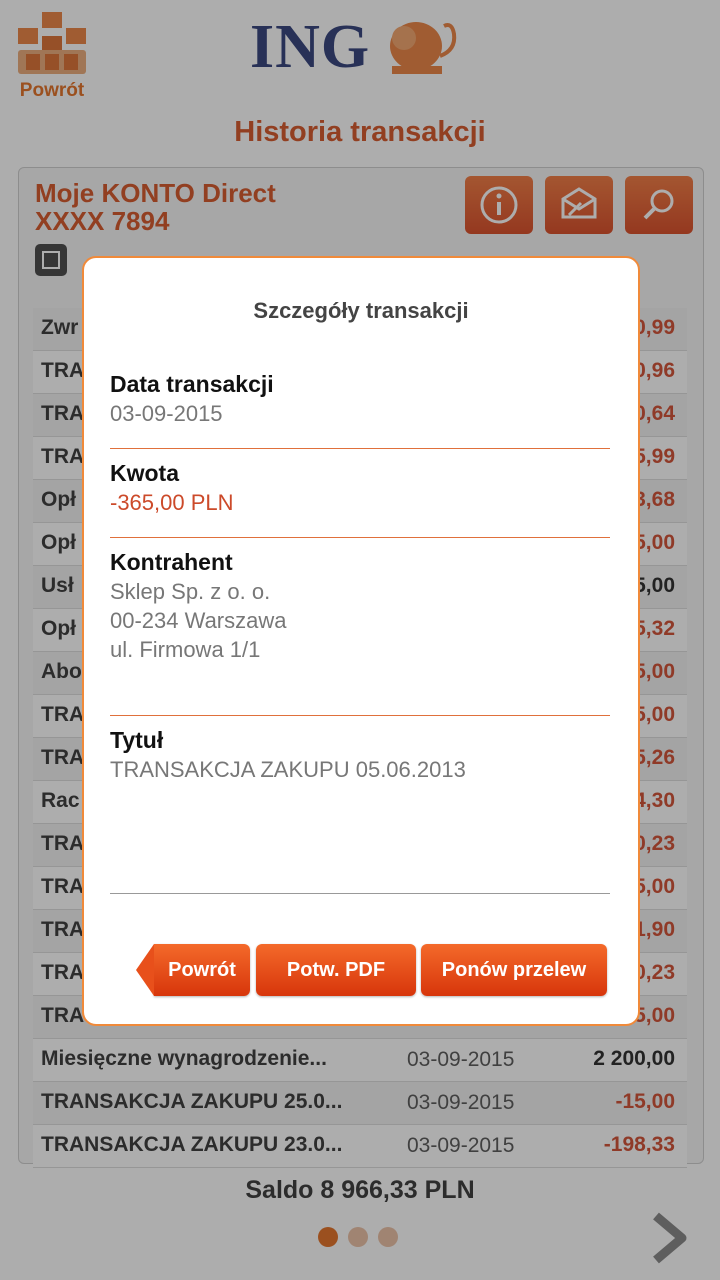 Image resolution: width=720 pixels, height=1280 pixels. What do you see at coordinates (144, 473) in the screenshot?
I see `amount-label: Kwota` at bounding box center [144, 473].